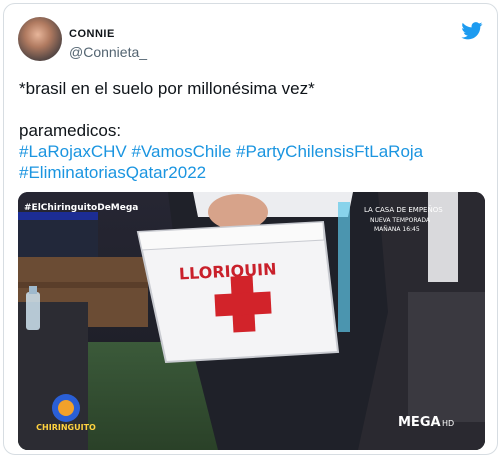 This screenshot has height=455, width=501. Describe the element at coordinates (70, 130) in the screenshot. I see `tweet-text-line-2: paramedicos:` at that location.